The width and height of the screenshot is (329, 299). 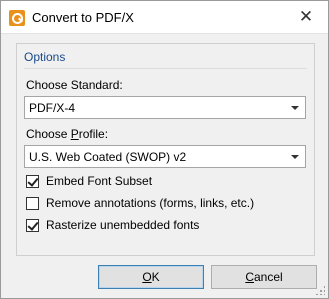 I want to click on choose-standard-label: Choose Standard:, so click(x=74, y=85).